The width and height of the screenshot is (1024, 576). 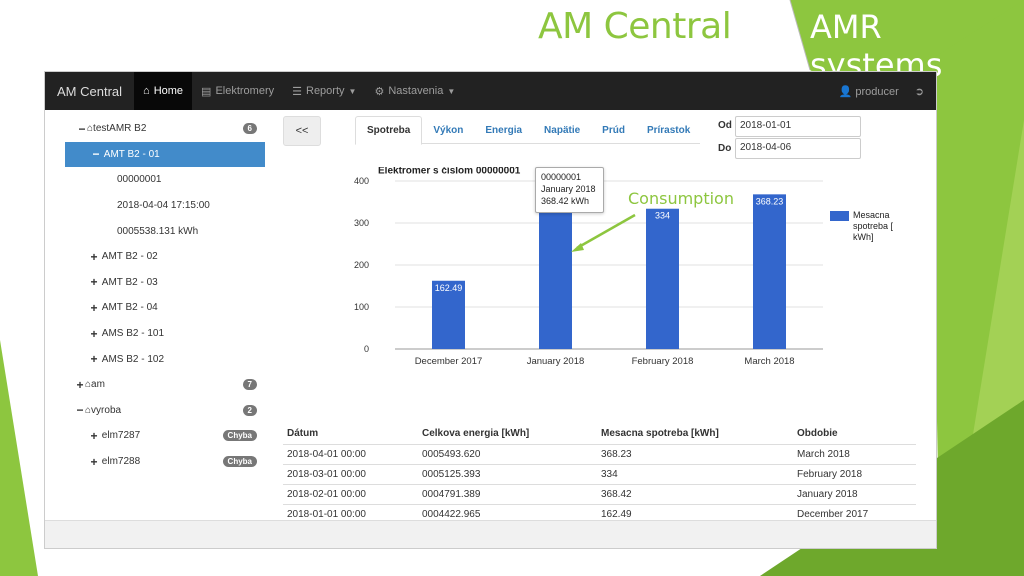 I want to click on date-from-input: 2018-01-01, so click(x=798, y=126).